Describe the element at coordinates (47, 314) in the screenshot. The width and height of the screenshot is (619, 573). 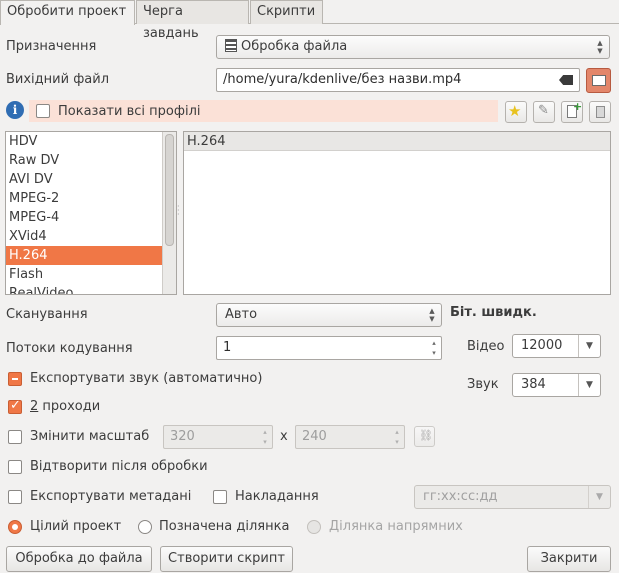
I see `scanning-label: Сканування` at that location.